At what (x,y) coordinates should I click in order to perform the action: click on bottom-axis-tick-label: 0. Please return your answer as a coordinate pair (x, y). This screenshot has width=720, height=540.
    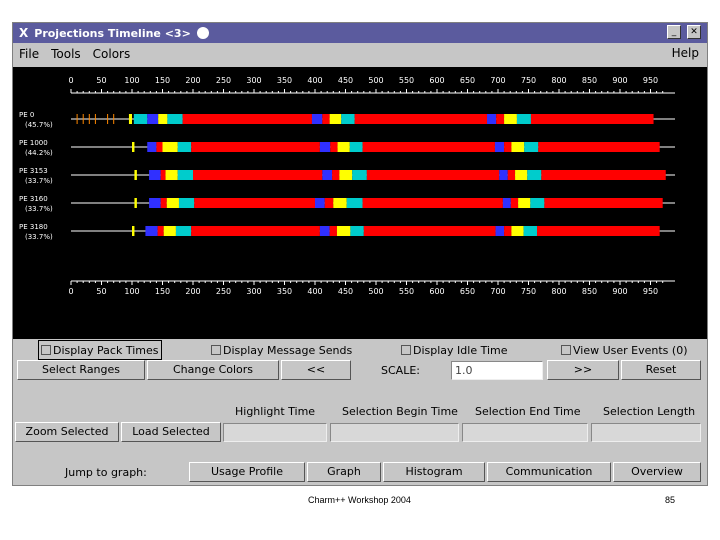
    Looking at the image, I should click on (70, 291).